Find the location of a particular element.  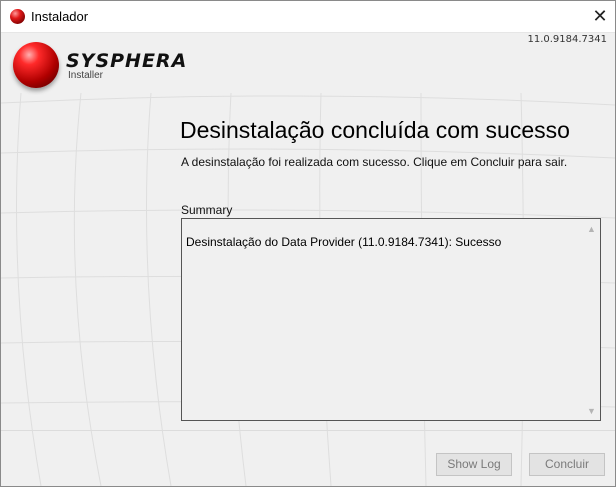

close-button: ✕ is located at coordinates (600, 16).